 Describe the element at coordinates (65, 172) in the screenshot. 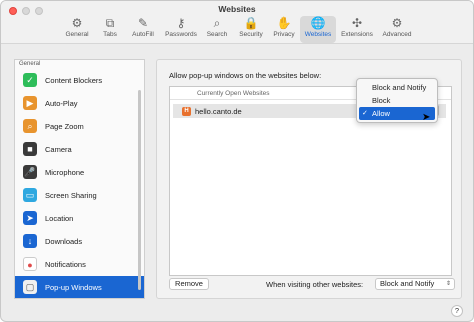

I see `sidebar-item-label: Microphone` at that location.